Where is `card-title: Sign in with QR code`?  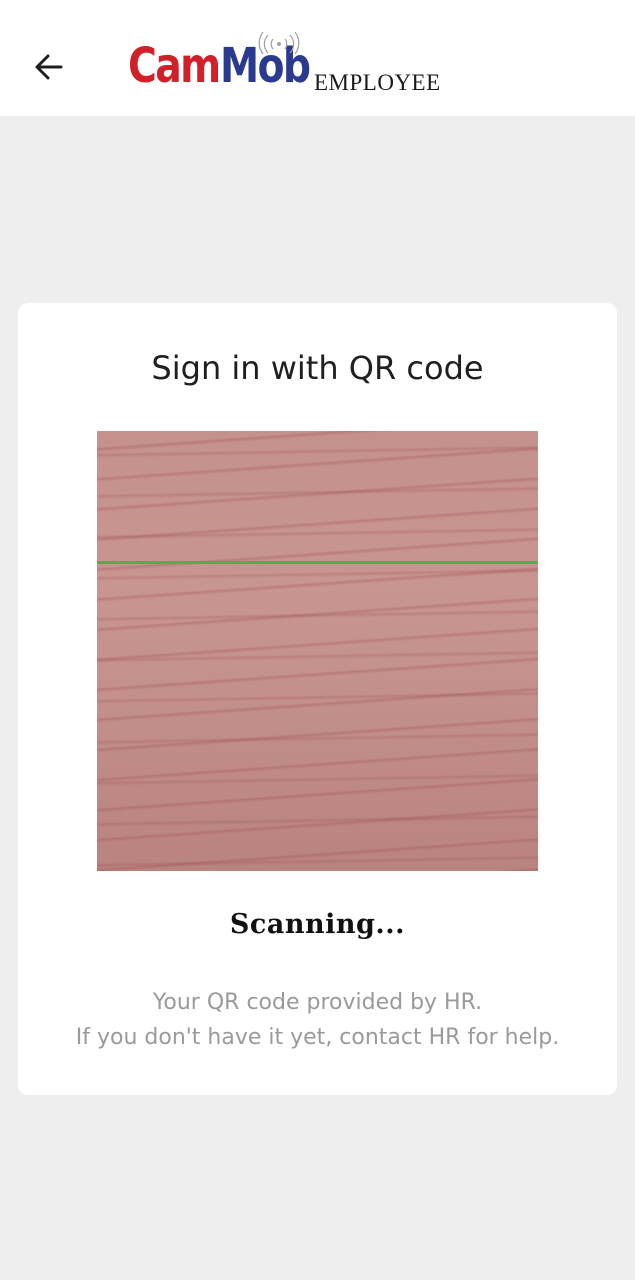
card-title: Sign in with QR code is located at coordinates (317, 368).